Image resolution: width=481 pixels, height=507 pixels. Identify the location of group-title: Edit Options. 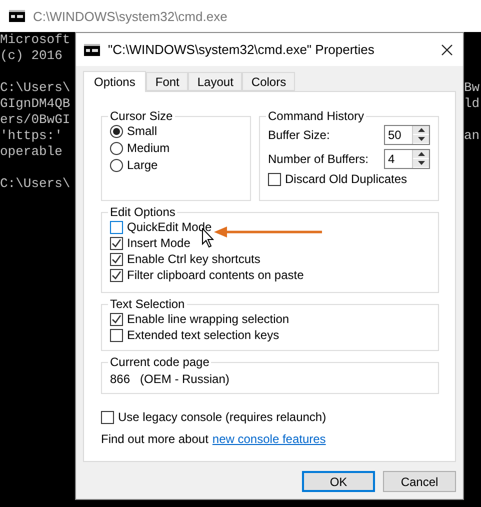
(142, 212).